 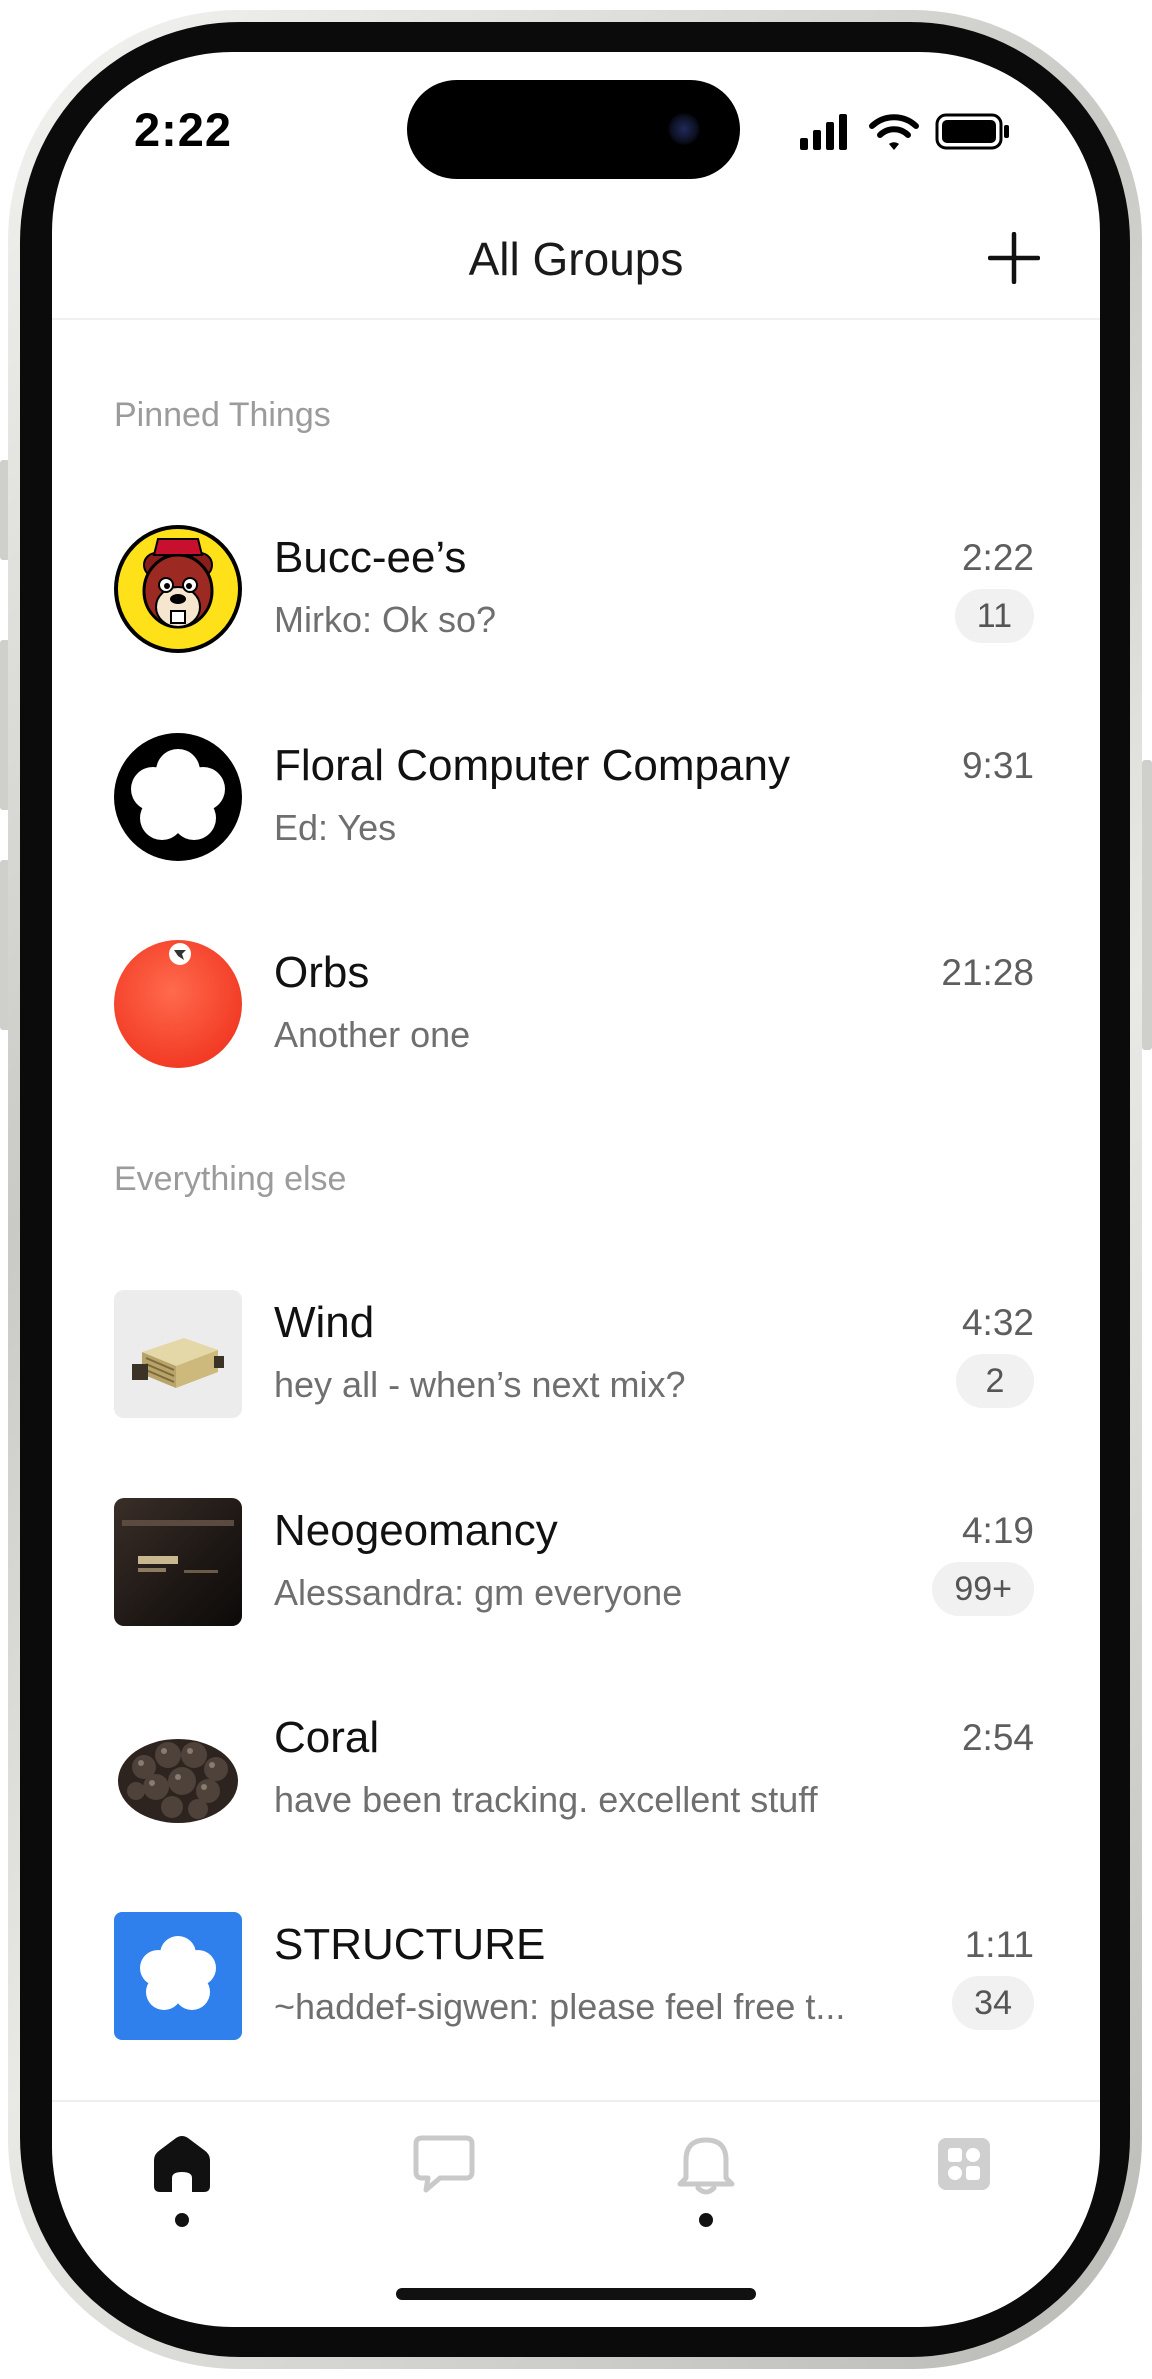 I want to click on coral-avatar, so click(x=178, y=1769).